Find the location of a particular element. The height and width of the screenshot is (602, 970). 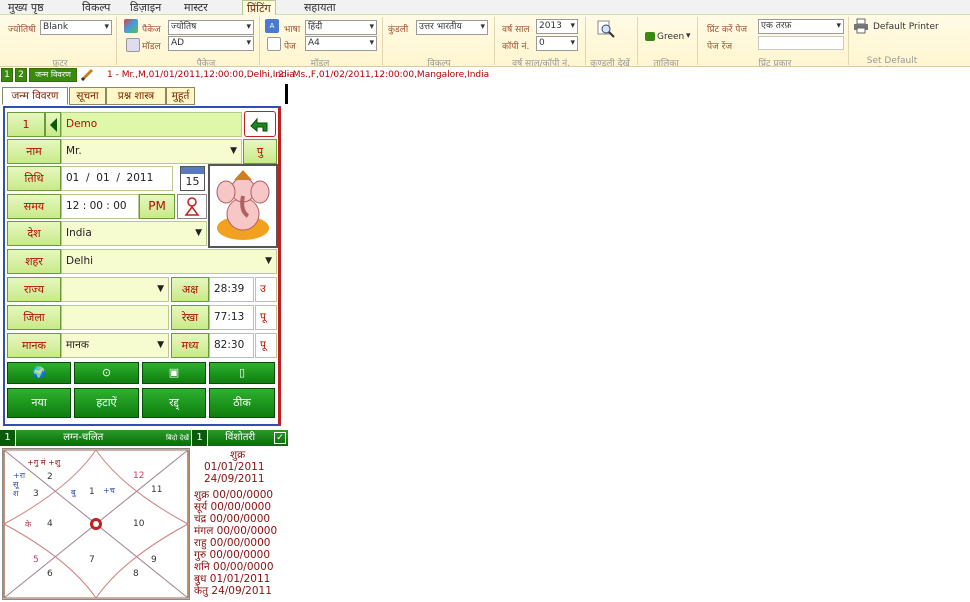

globe-icon: 🌍 is located at coordinates (39, 373).